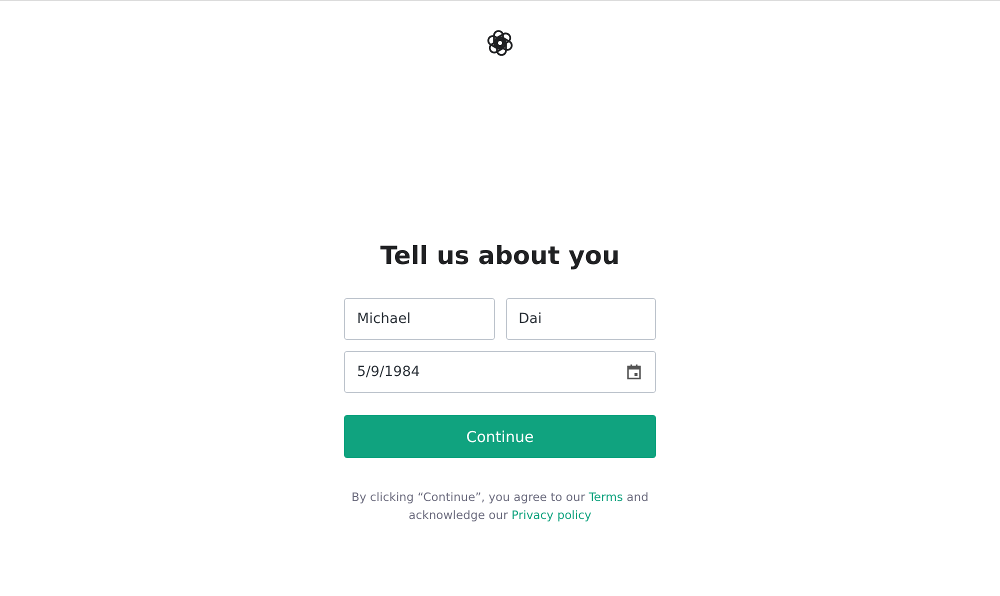 The image size is (1000, 596). I want to click on last-name-field: Dai, so click(581, 319).